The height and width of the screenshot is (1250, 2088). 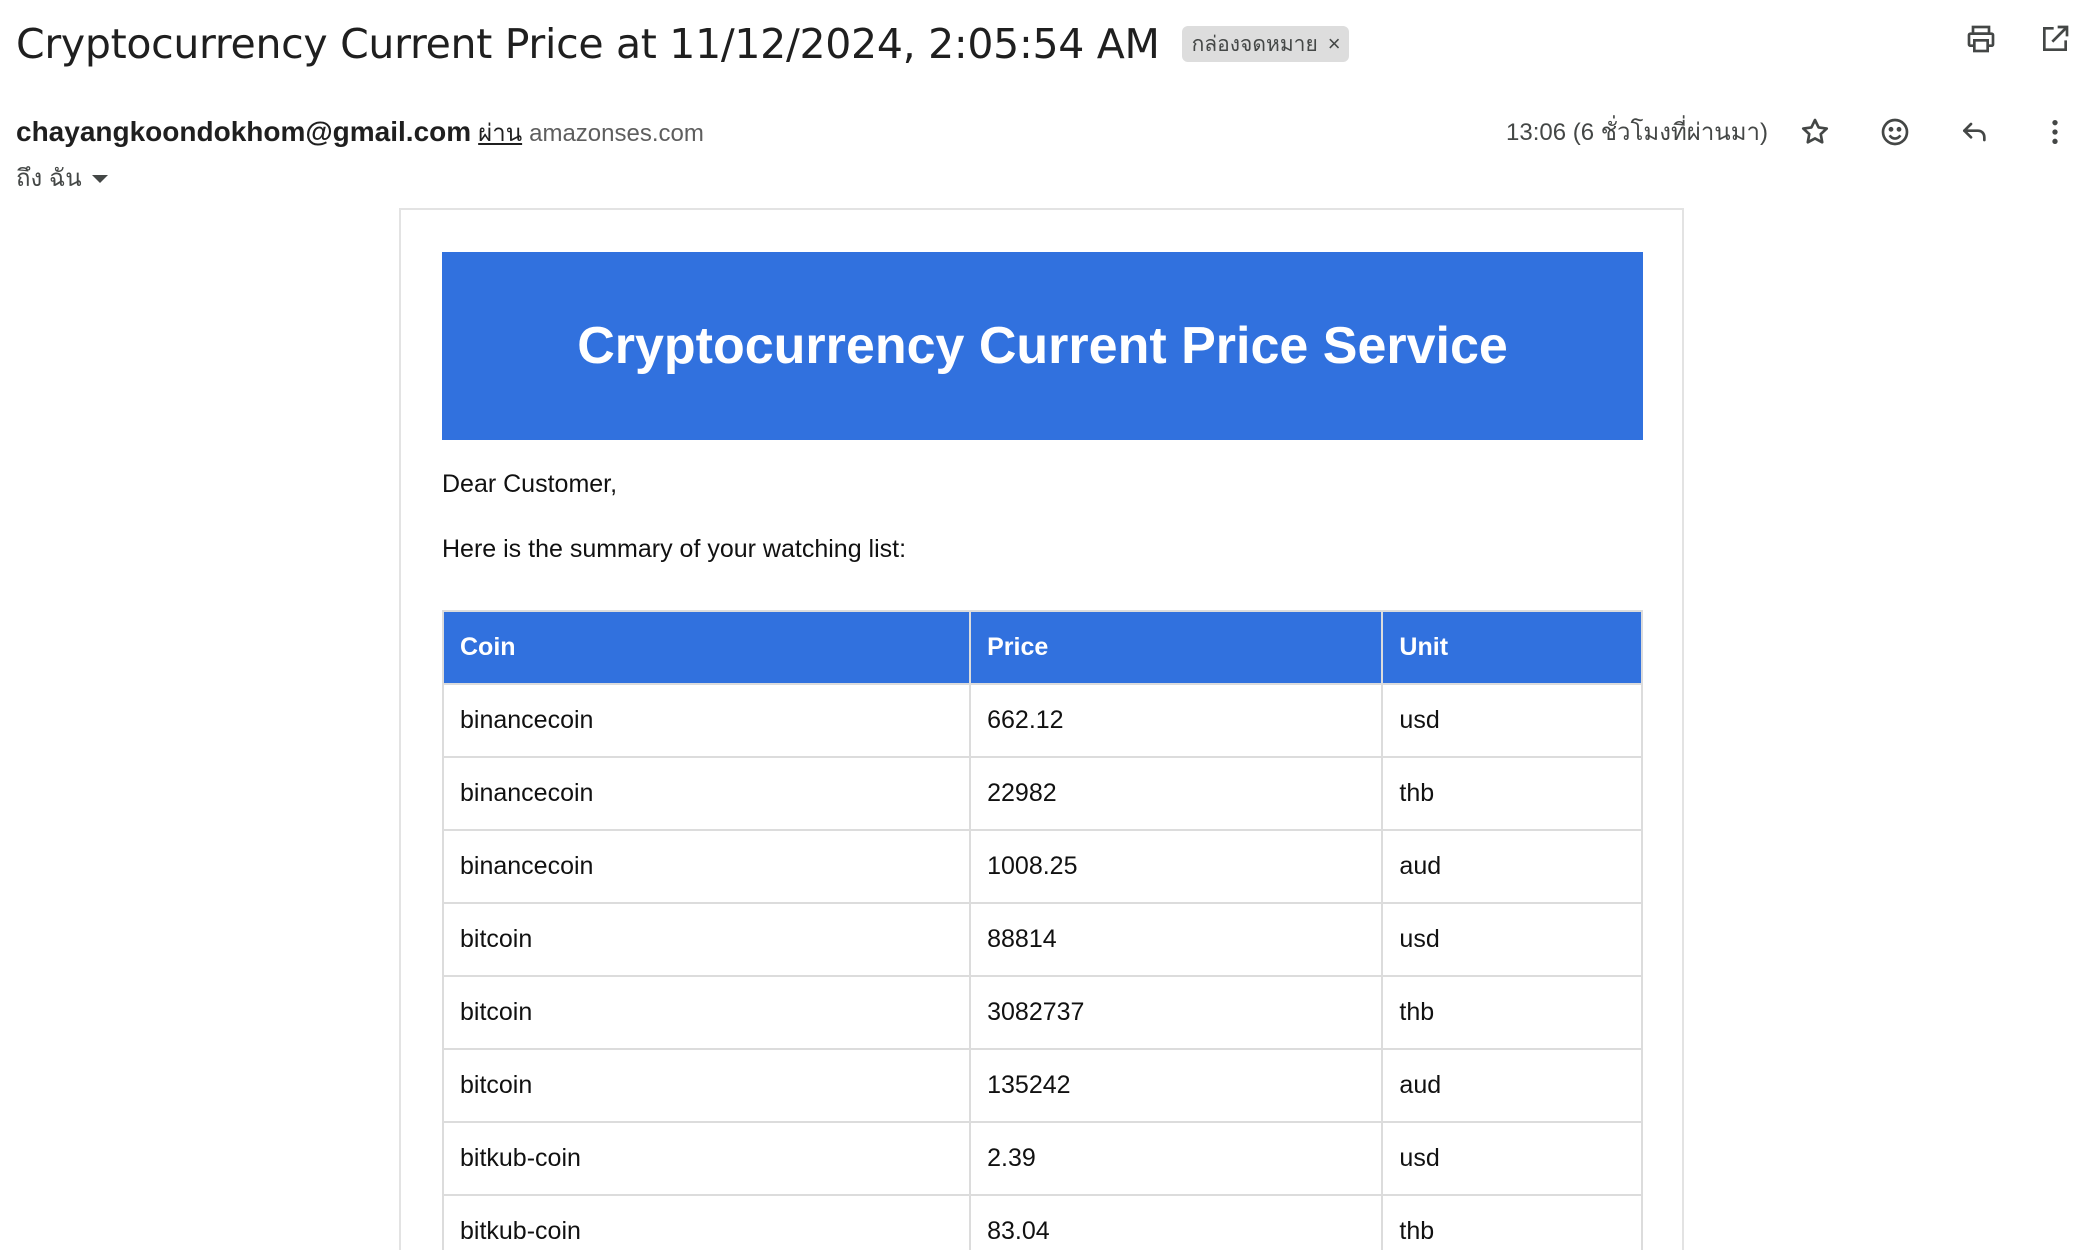 I want to click on via-link: ผ่าน, so click(x=500, y=132).